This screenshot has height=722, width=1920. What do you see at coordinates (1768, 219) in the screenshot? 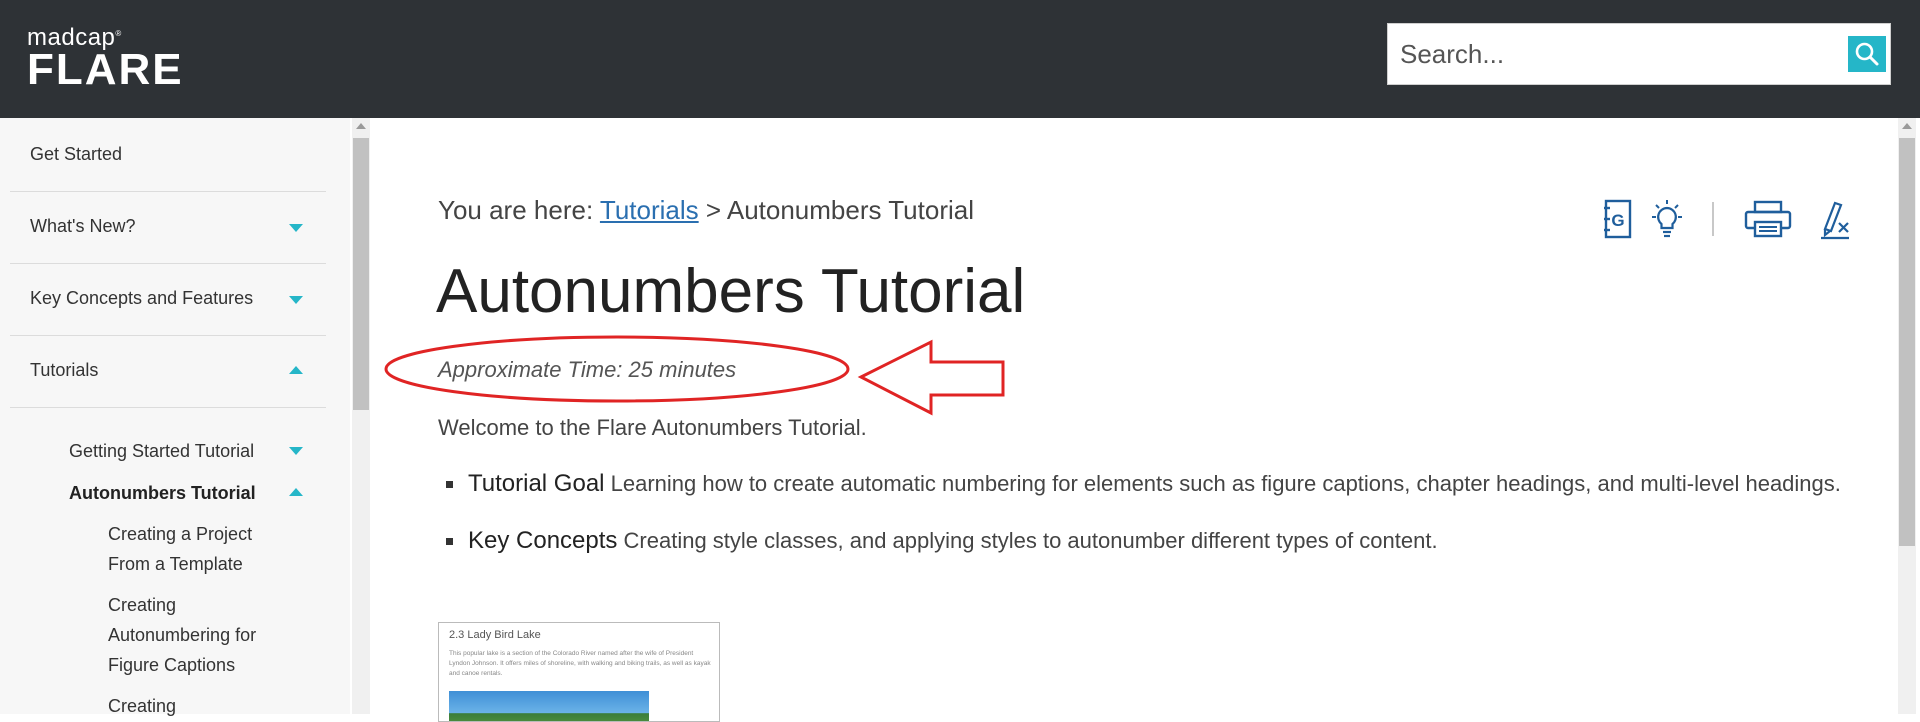
I see `print-icon` at bounding box center [1768, 219].